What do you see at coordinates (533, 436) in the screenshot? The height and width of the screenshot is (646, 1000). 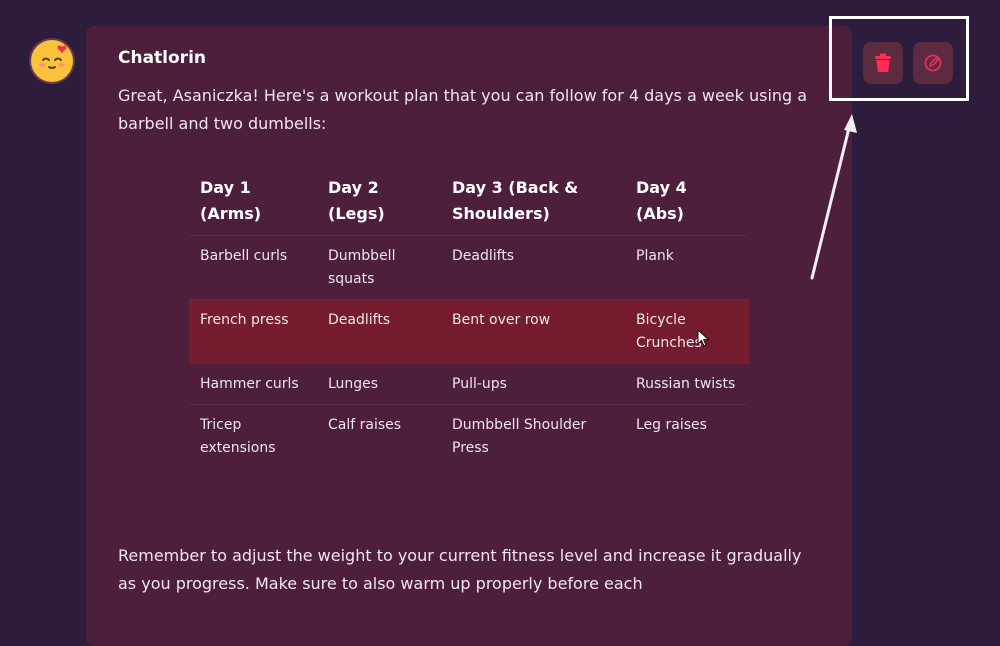 I see `table-cell: Dumbbell Shoulder Press` at bounding box center [533, 436].